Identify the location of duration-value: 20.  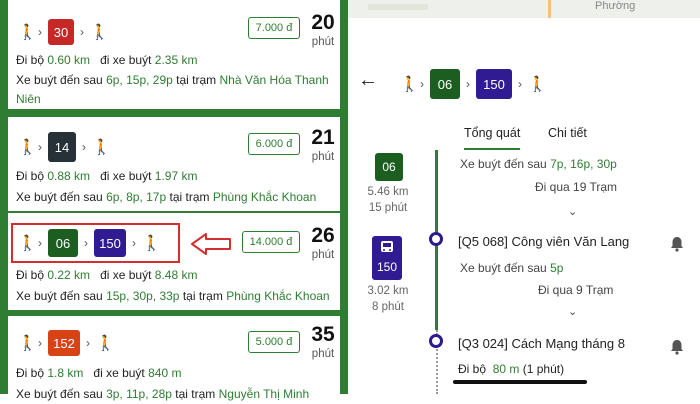
(323, 22).